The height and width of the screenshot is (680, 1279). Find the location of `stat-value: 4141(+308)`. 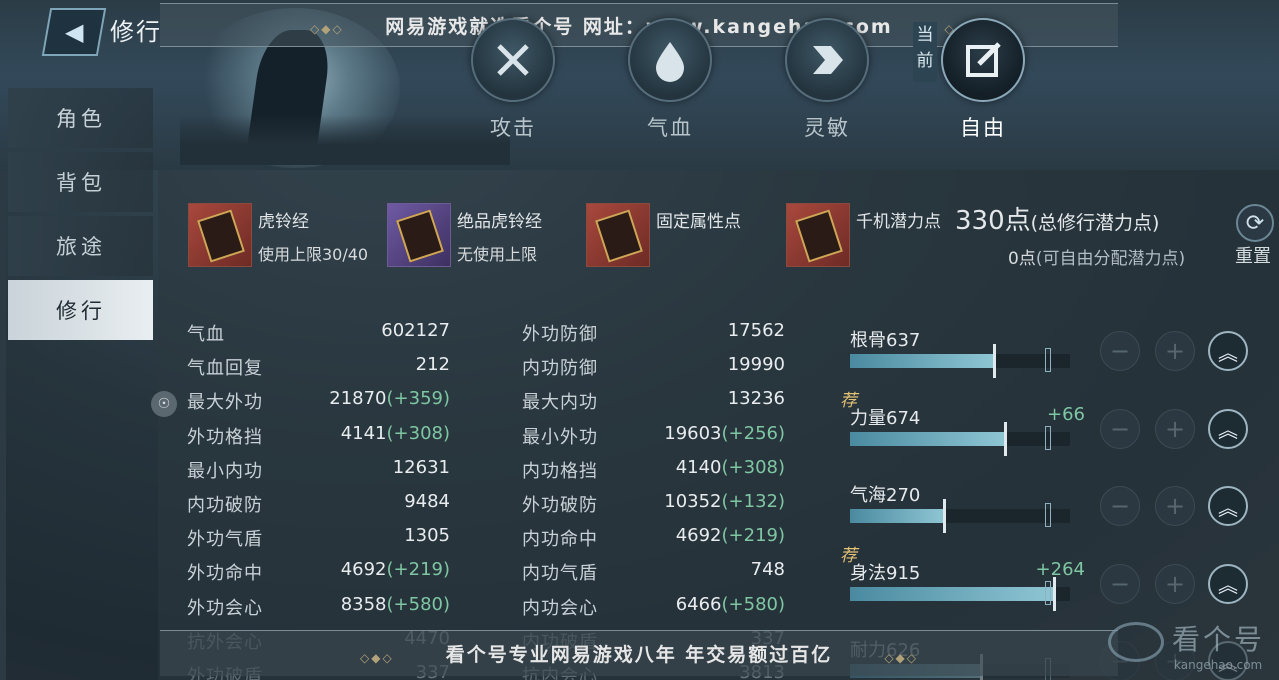

stat-value: 4141(+308) is located at coordinates (395, 433).